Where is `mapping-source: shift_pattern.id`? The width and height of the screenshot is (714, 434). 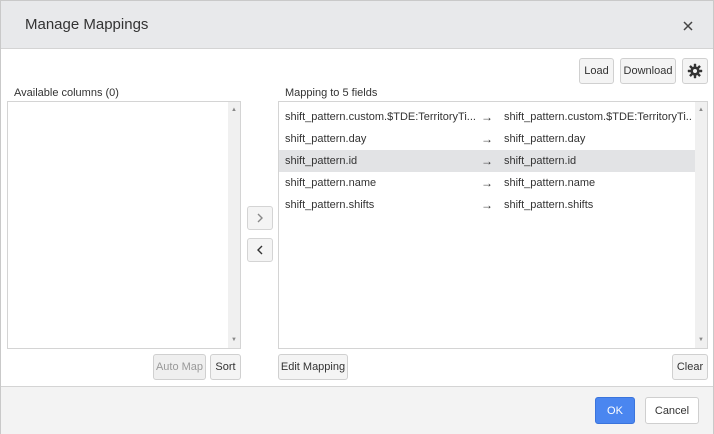 mapping-source: shift_pattern.id is located at coordinates (321, 161).